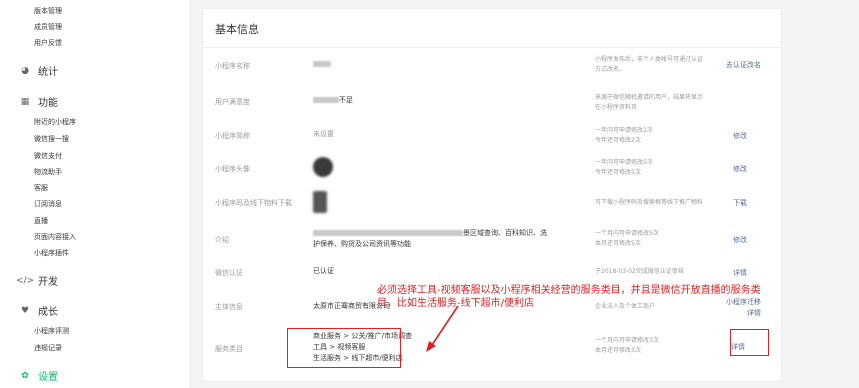 This screenshot has height=388, width=859. Describe the element at coordinates (48, 156) in the screenshot. I see `sidebar-item-pay: 微信支付` at that location.